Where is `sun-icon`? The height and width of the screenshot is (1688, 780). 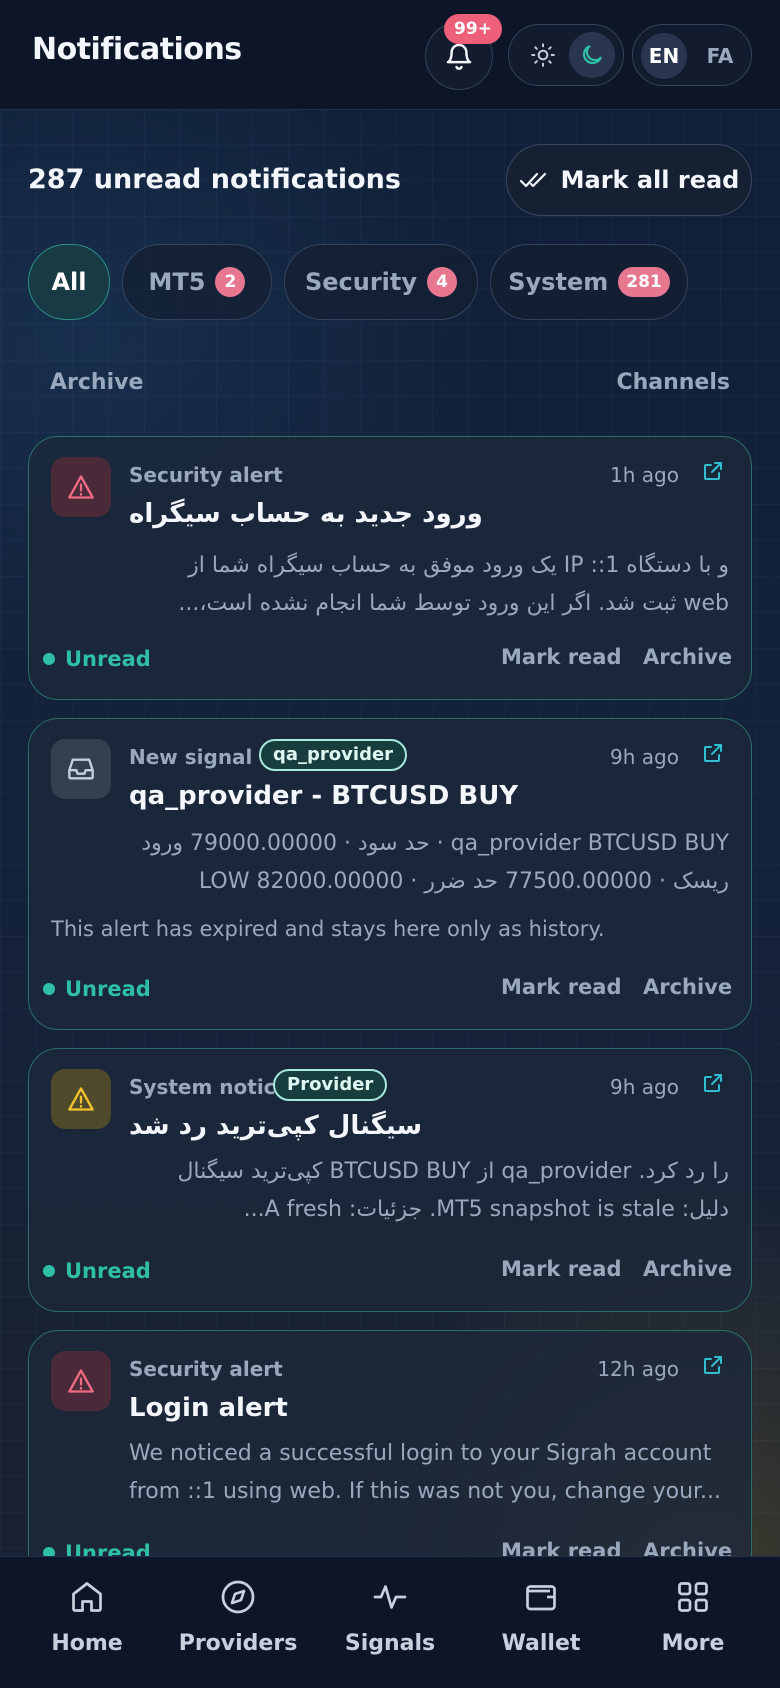
sun-icon is located at coordinates (543, 55).